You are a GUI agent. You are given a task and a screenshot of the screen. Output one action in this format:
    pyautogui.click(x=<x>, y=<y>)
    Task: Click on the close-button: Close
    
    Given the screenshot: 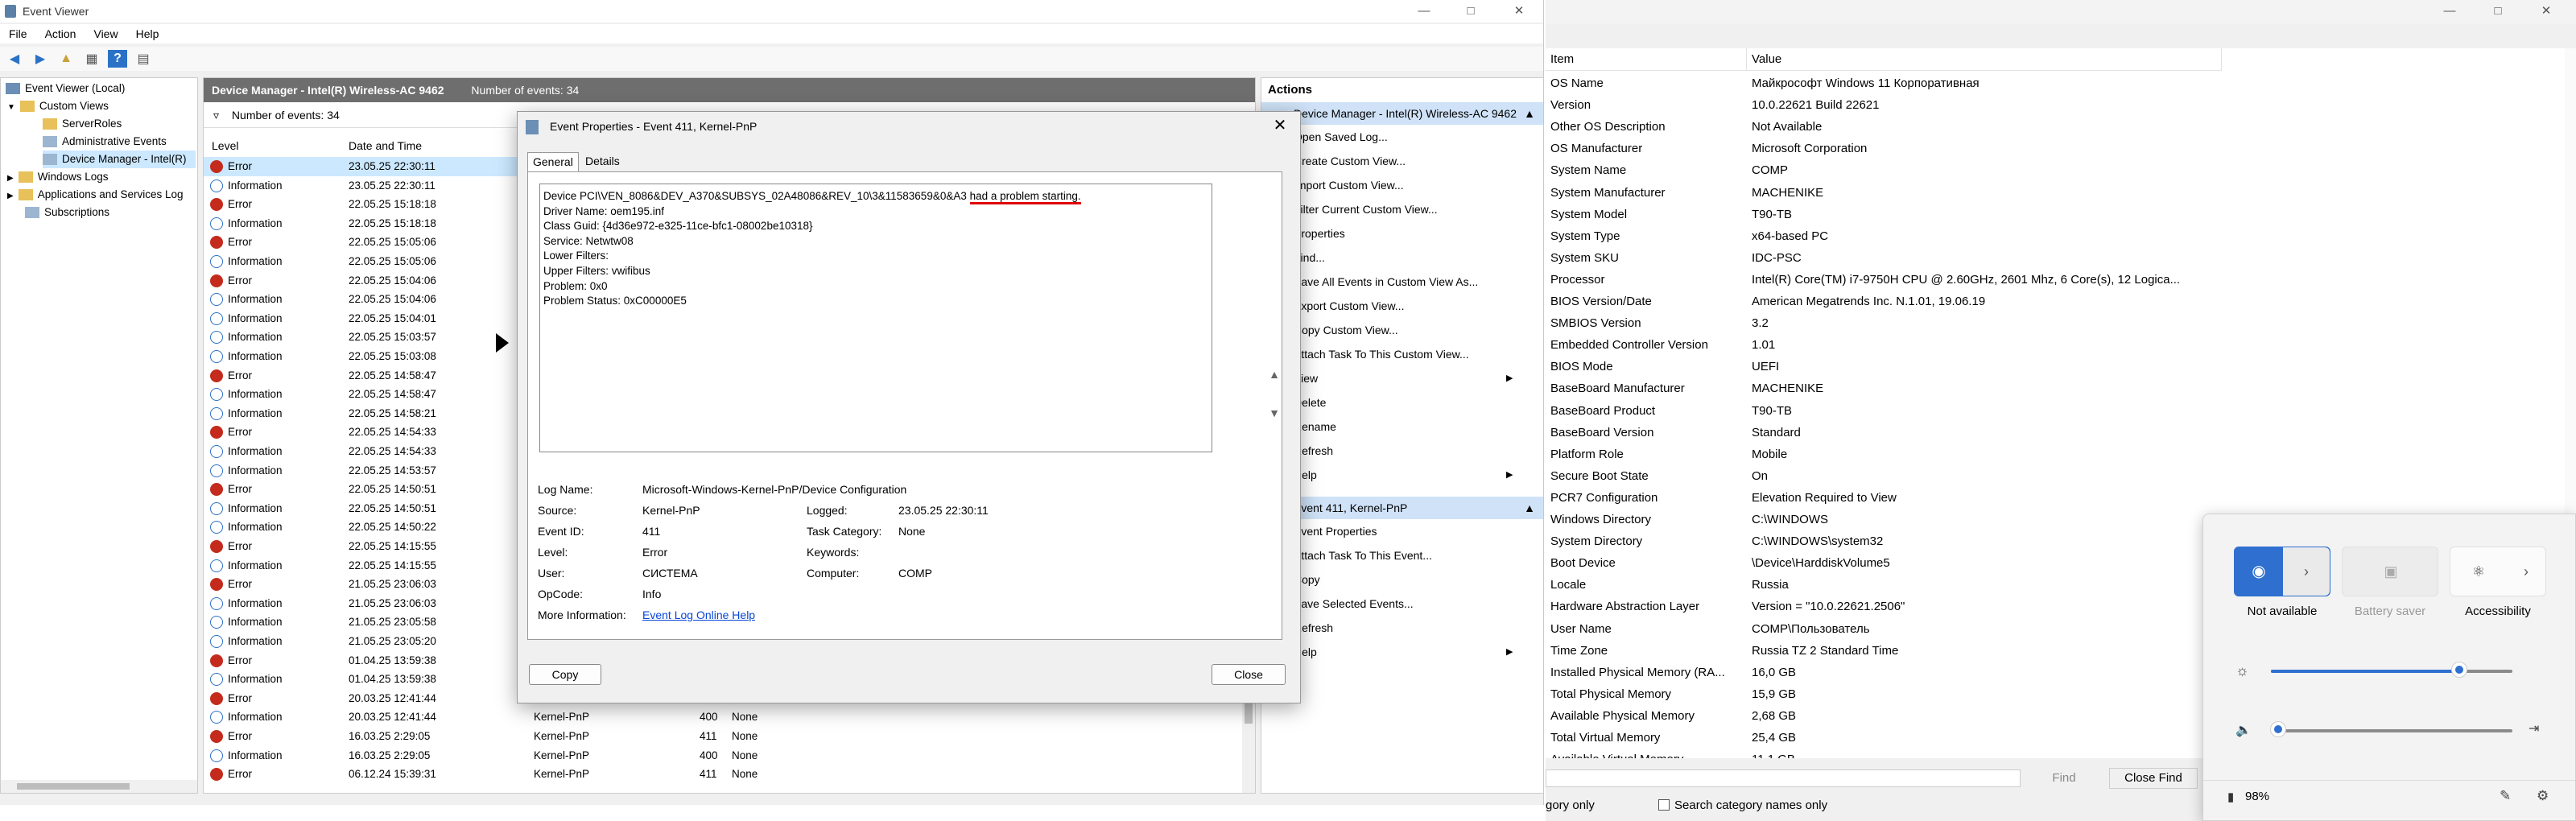 What is the action you would take?
    pyautogui.click(x=1249, y=674)
    